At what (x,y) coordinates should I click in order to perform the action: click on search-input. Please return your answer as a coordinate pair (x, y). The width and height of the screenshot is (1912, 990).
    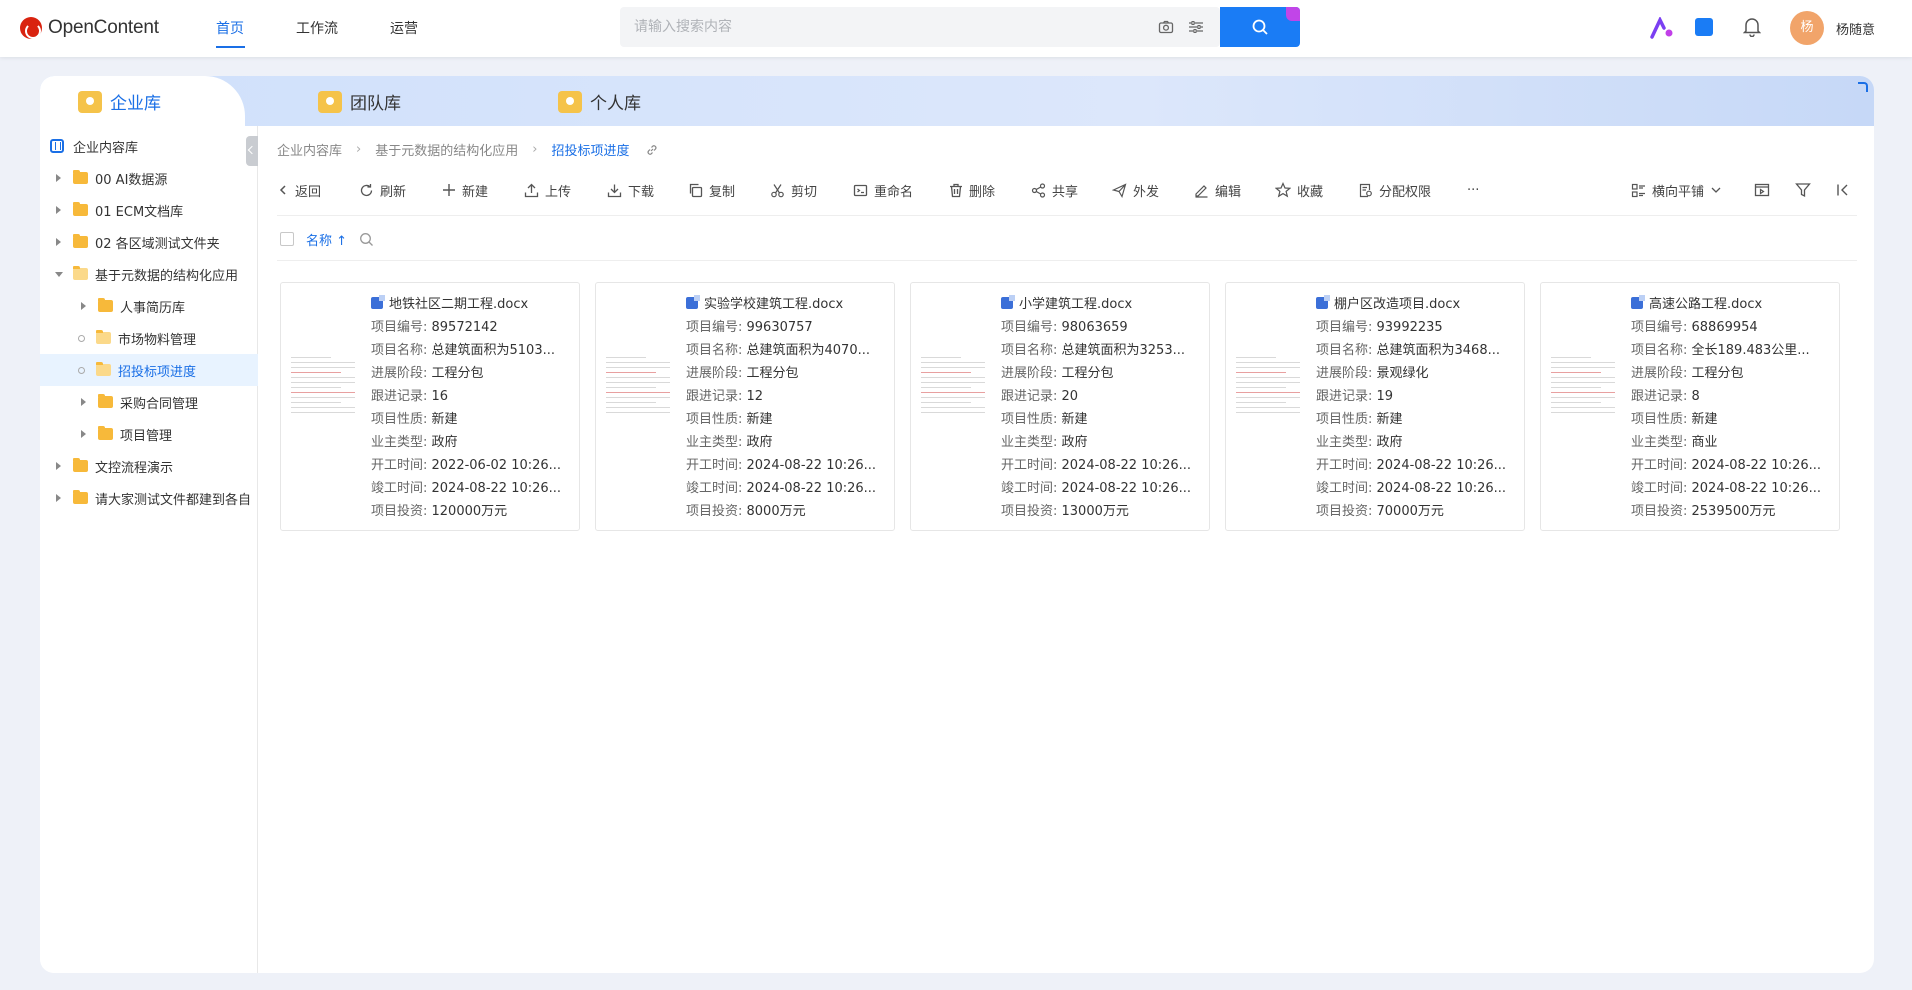
    Looking at the image, I should click on (879, 27).